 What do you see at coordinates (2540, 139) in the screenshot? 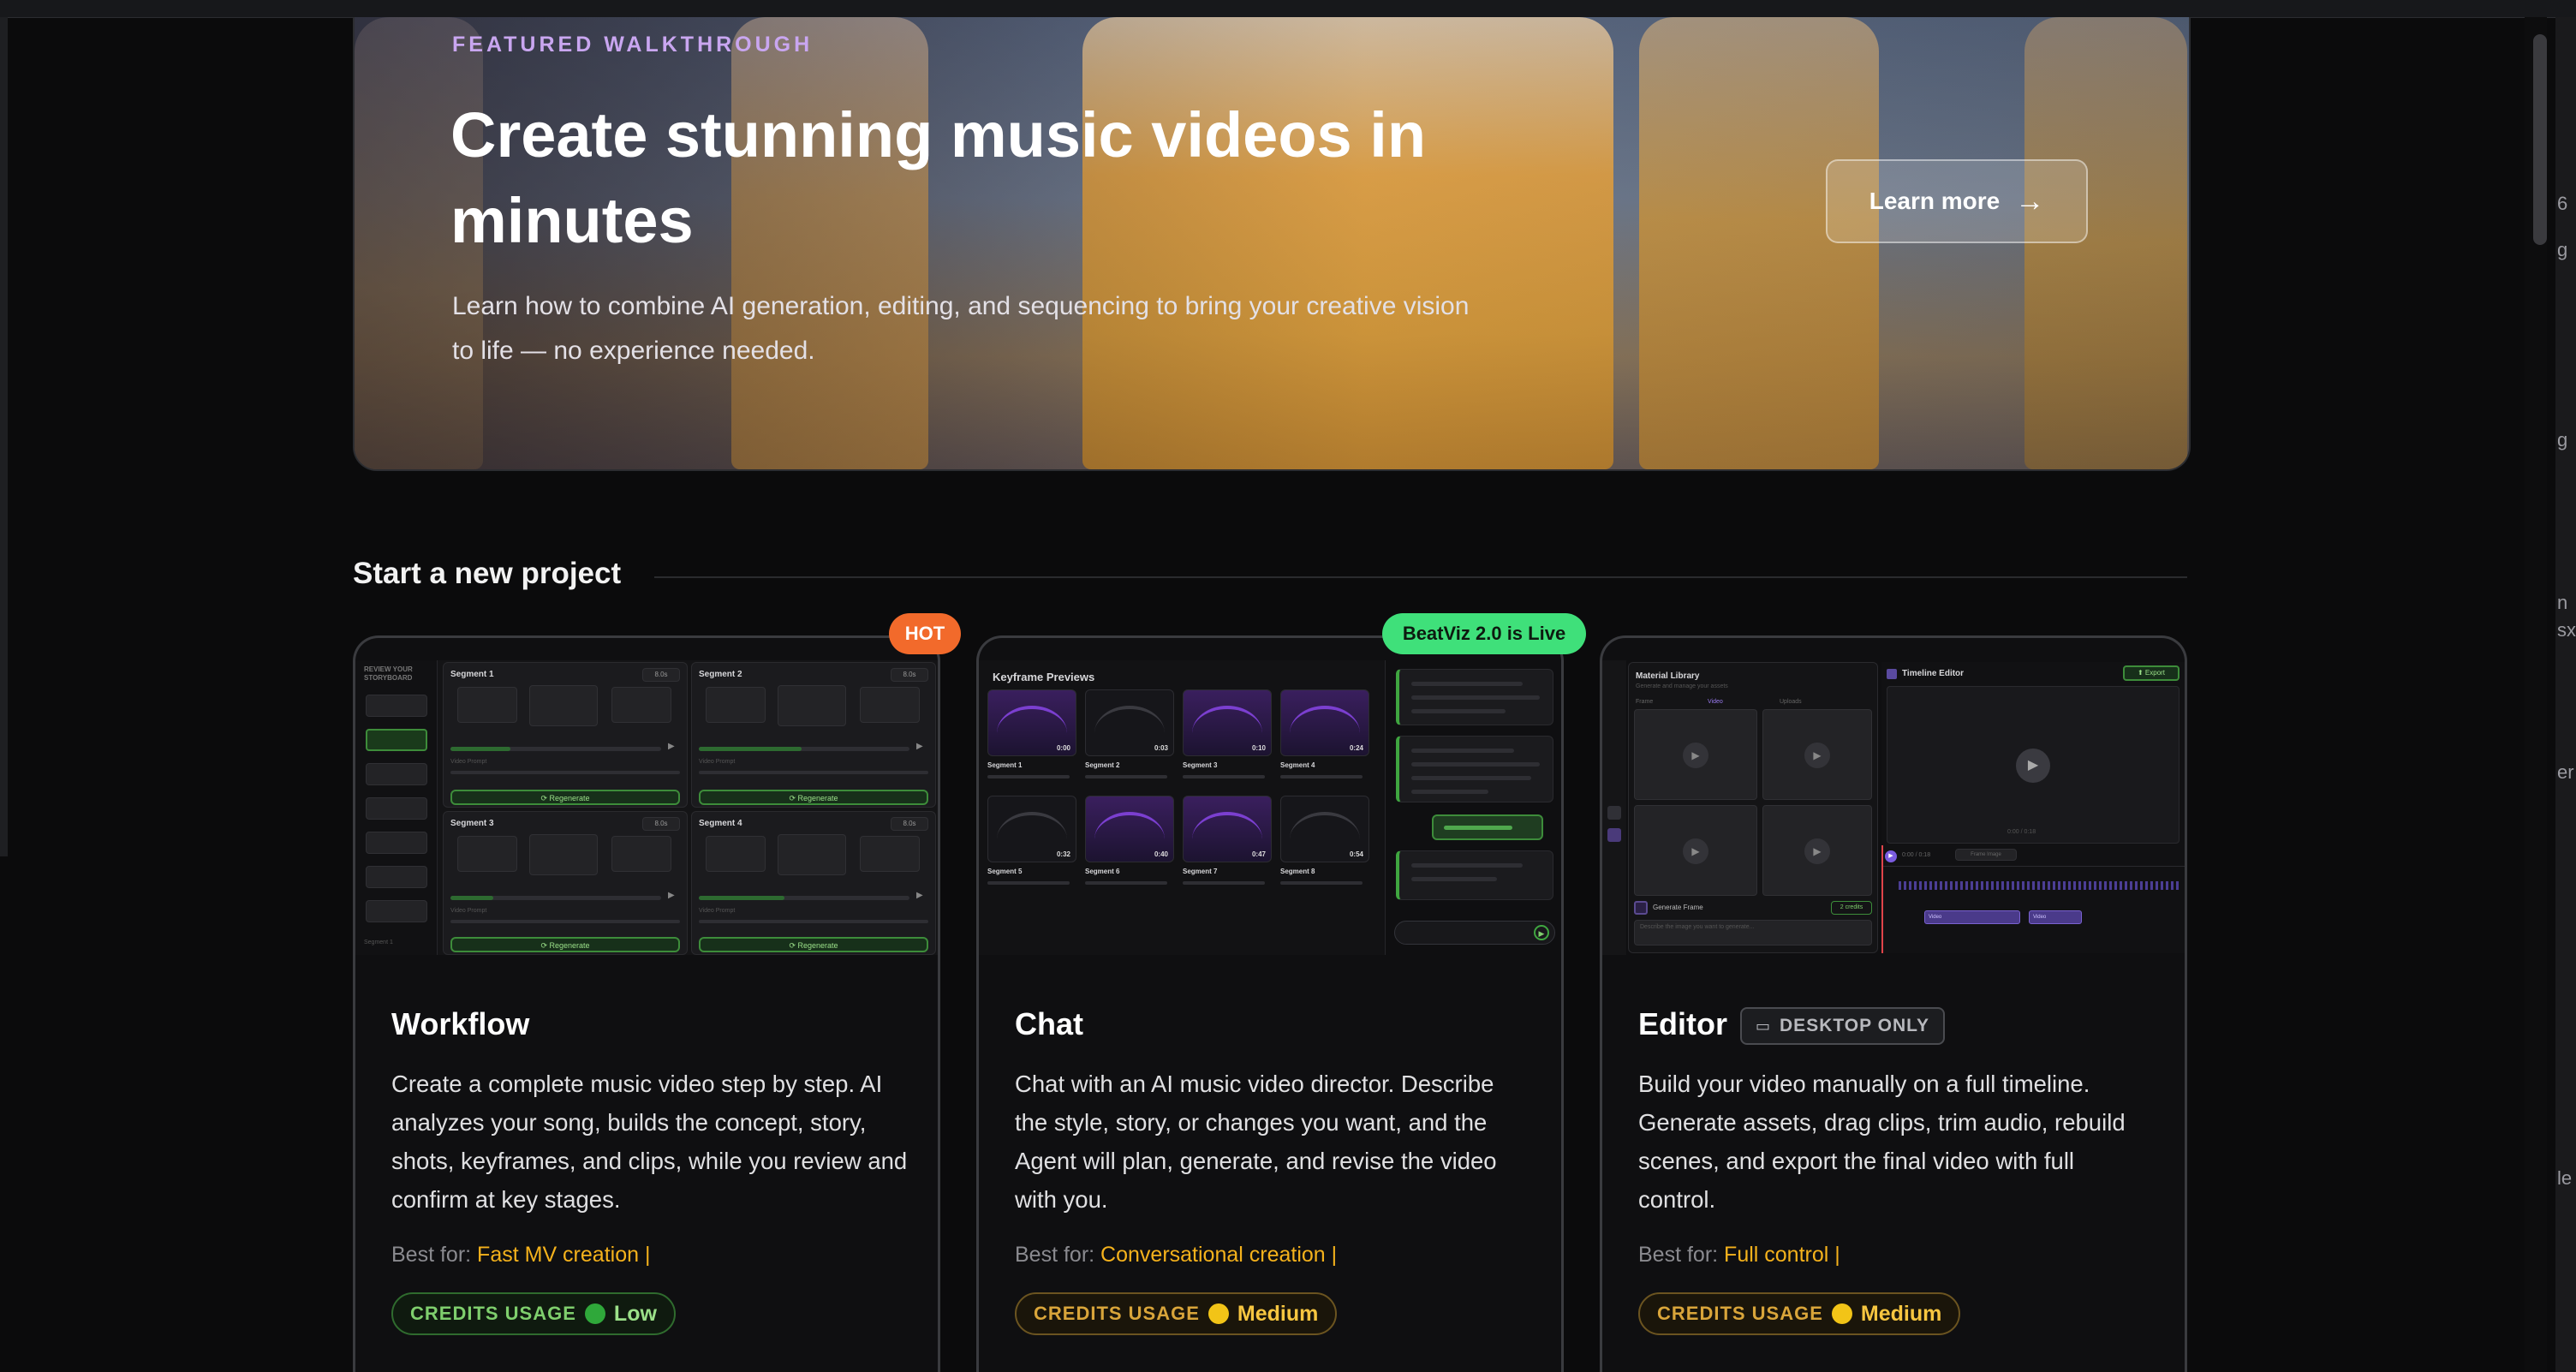
I see `scrollbar-thumb` at bounding box center [2540, 139].